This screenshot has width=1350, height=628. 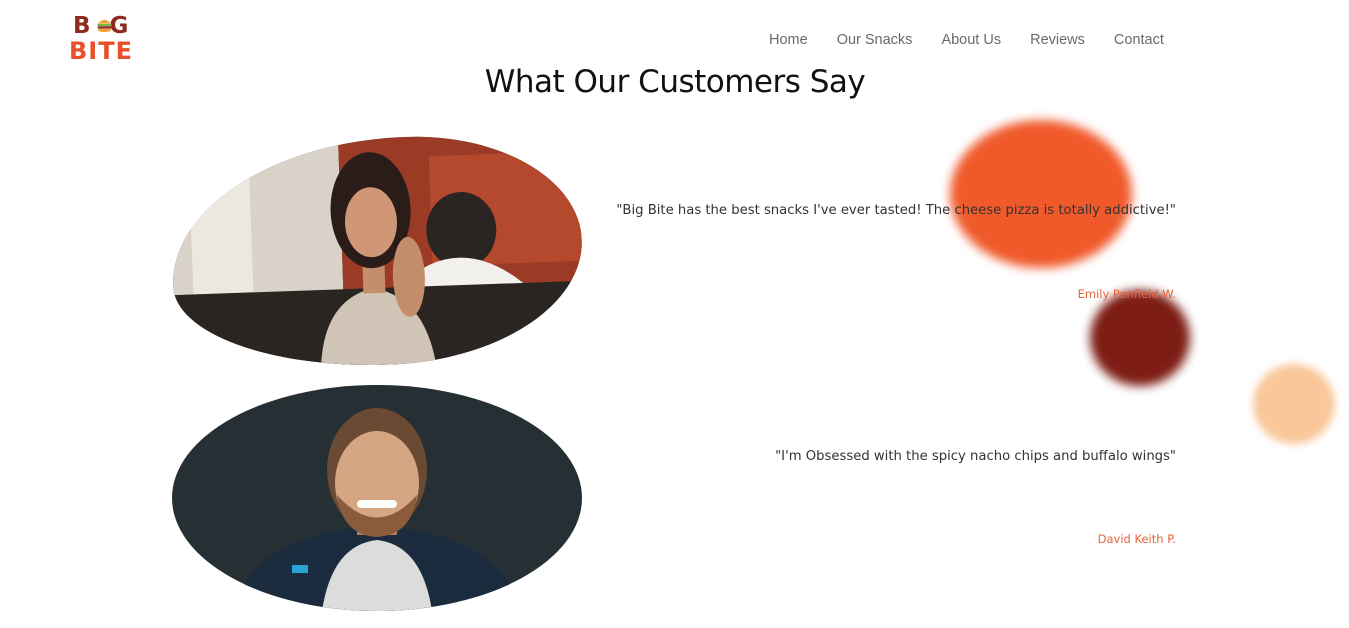 What do you see at coordinates (1140, 338) in the screenshot?
I see `decorative-blob-maroon` at bounding box center [1140, 338].